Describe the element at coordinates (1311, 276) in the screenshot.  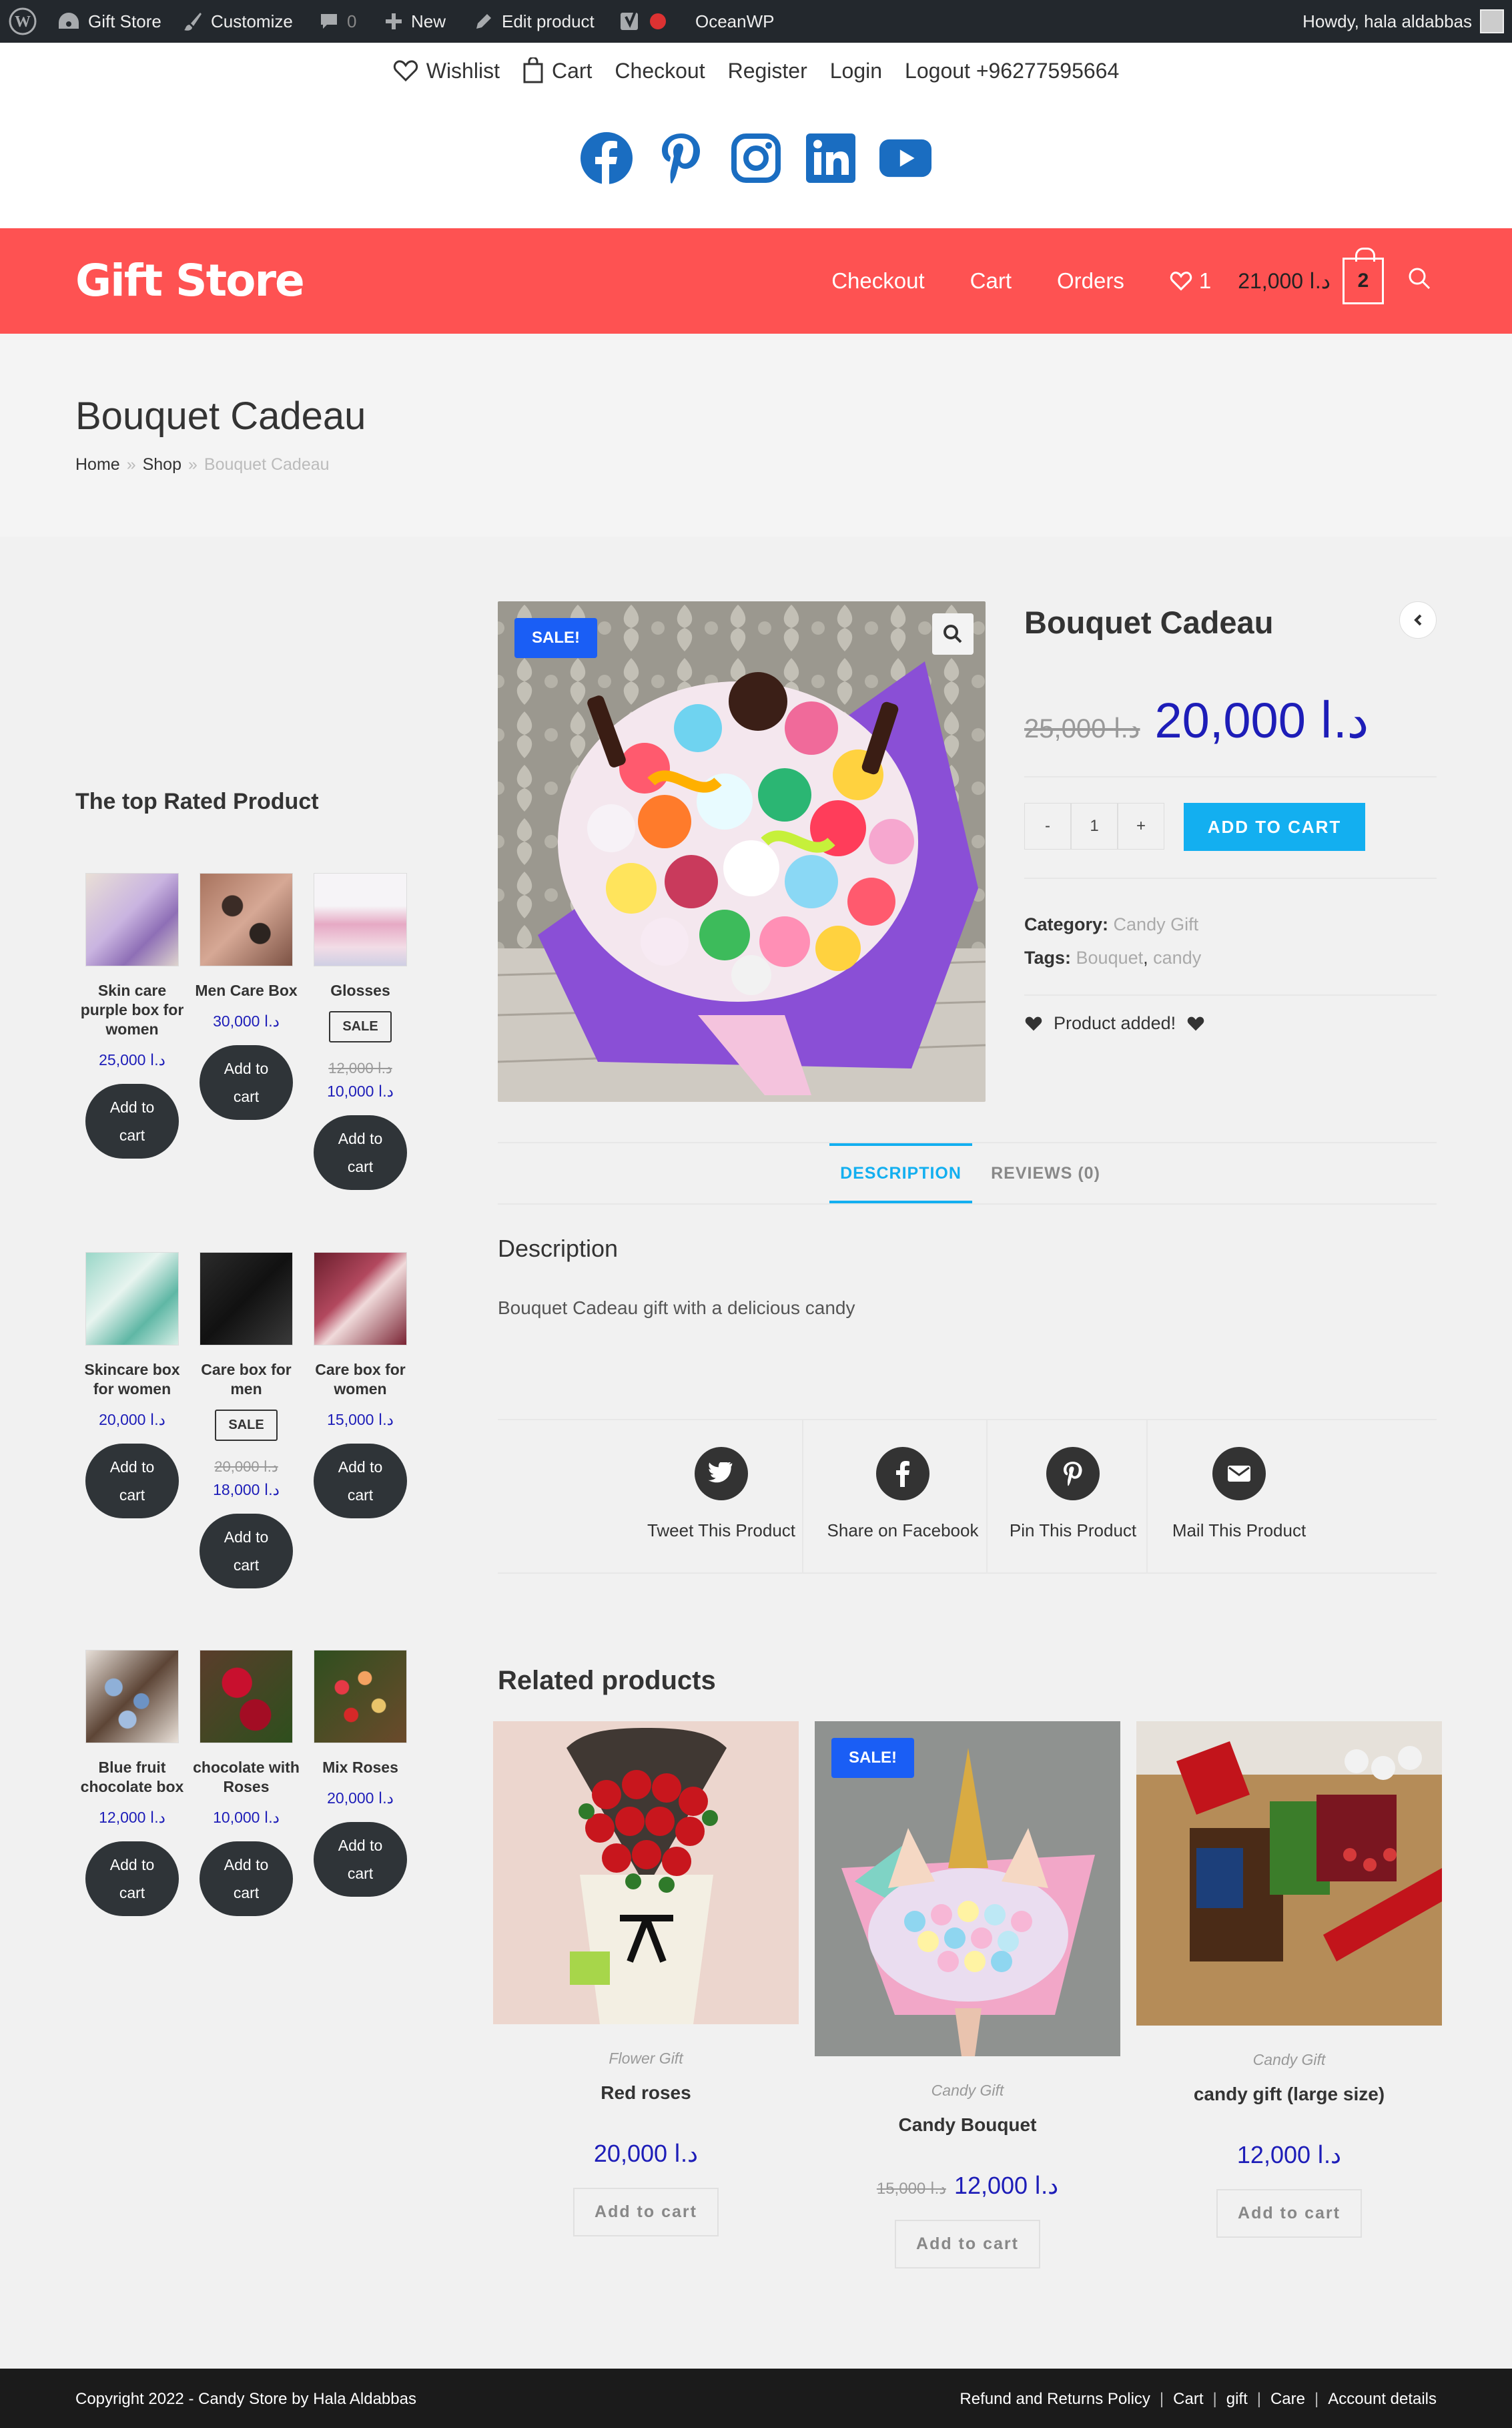
I see `nav-cart-total: 21,000 د.ا 2` at that location.